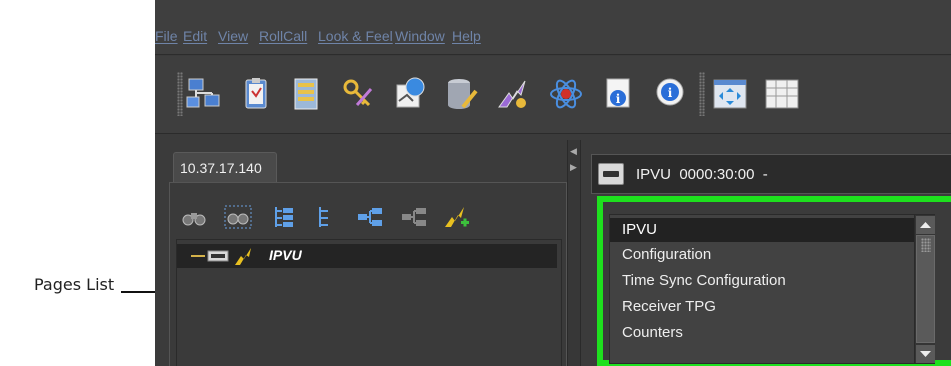 Image resolution: width=951 pixels, height=366 pixels. What do you see at coordinates (925, 225) in the screenshot?
I see `scroll-up-icon` at bounding box center [925, 225].